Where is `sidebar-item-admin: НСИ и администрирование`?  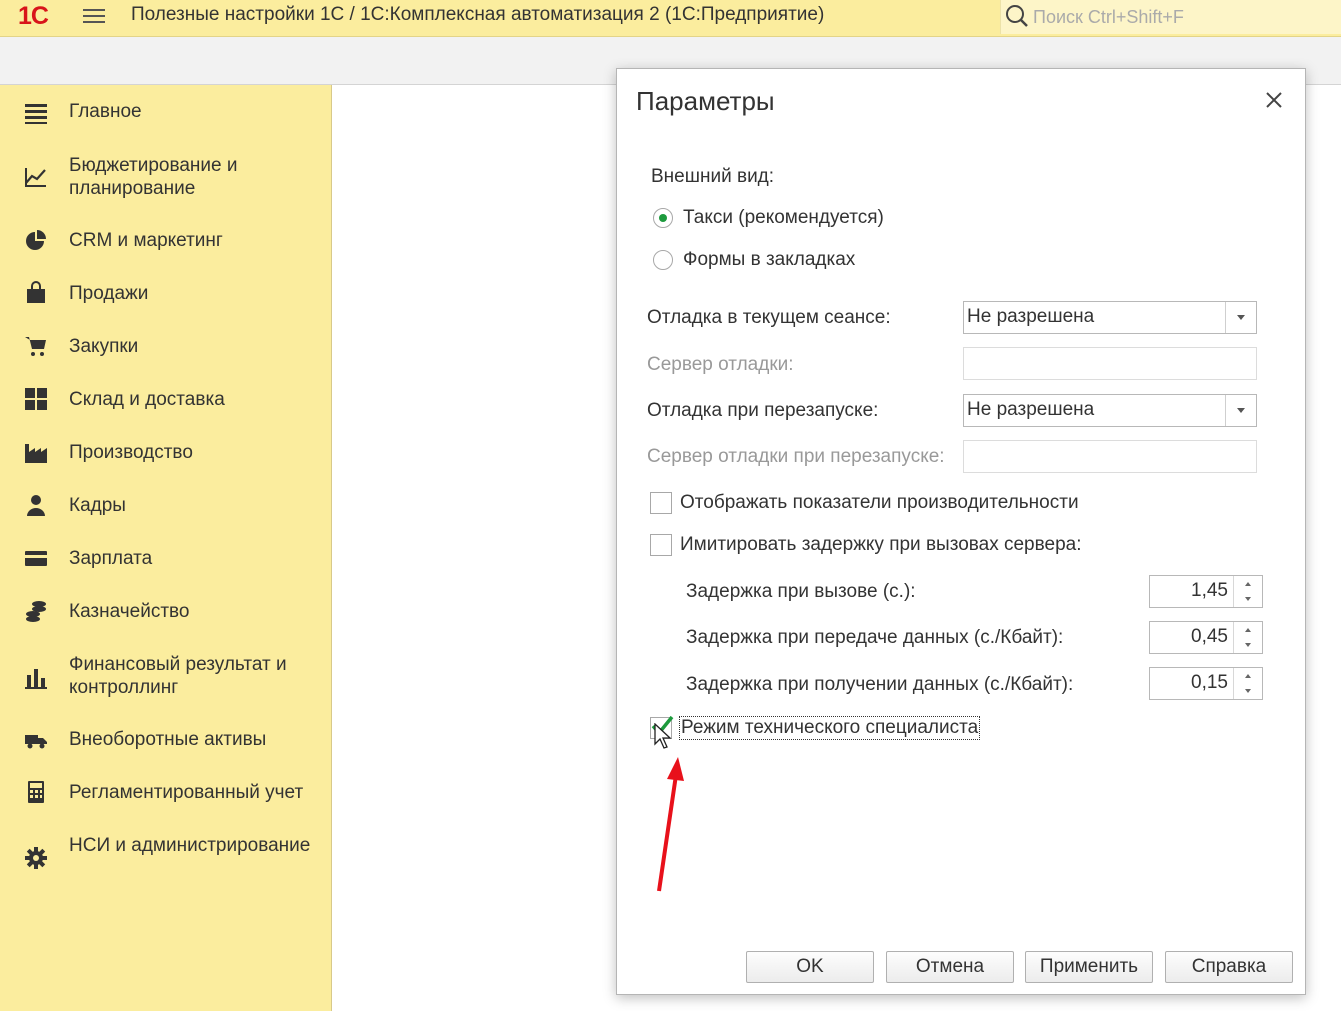
sidebar-item-admin: НСИ и администрирование is located at coordinates (165, 858).